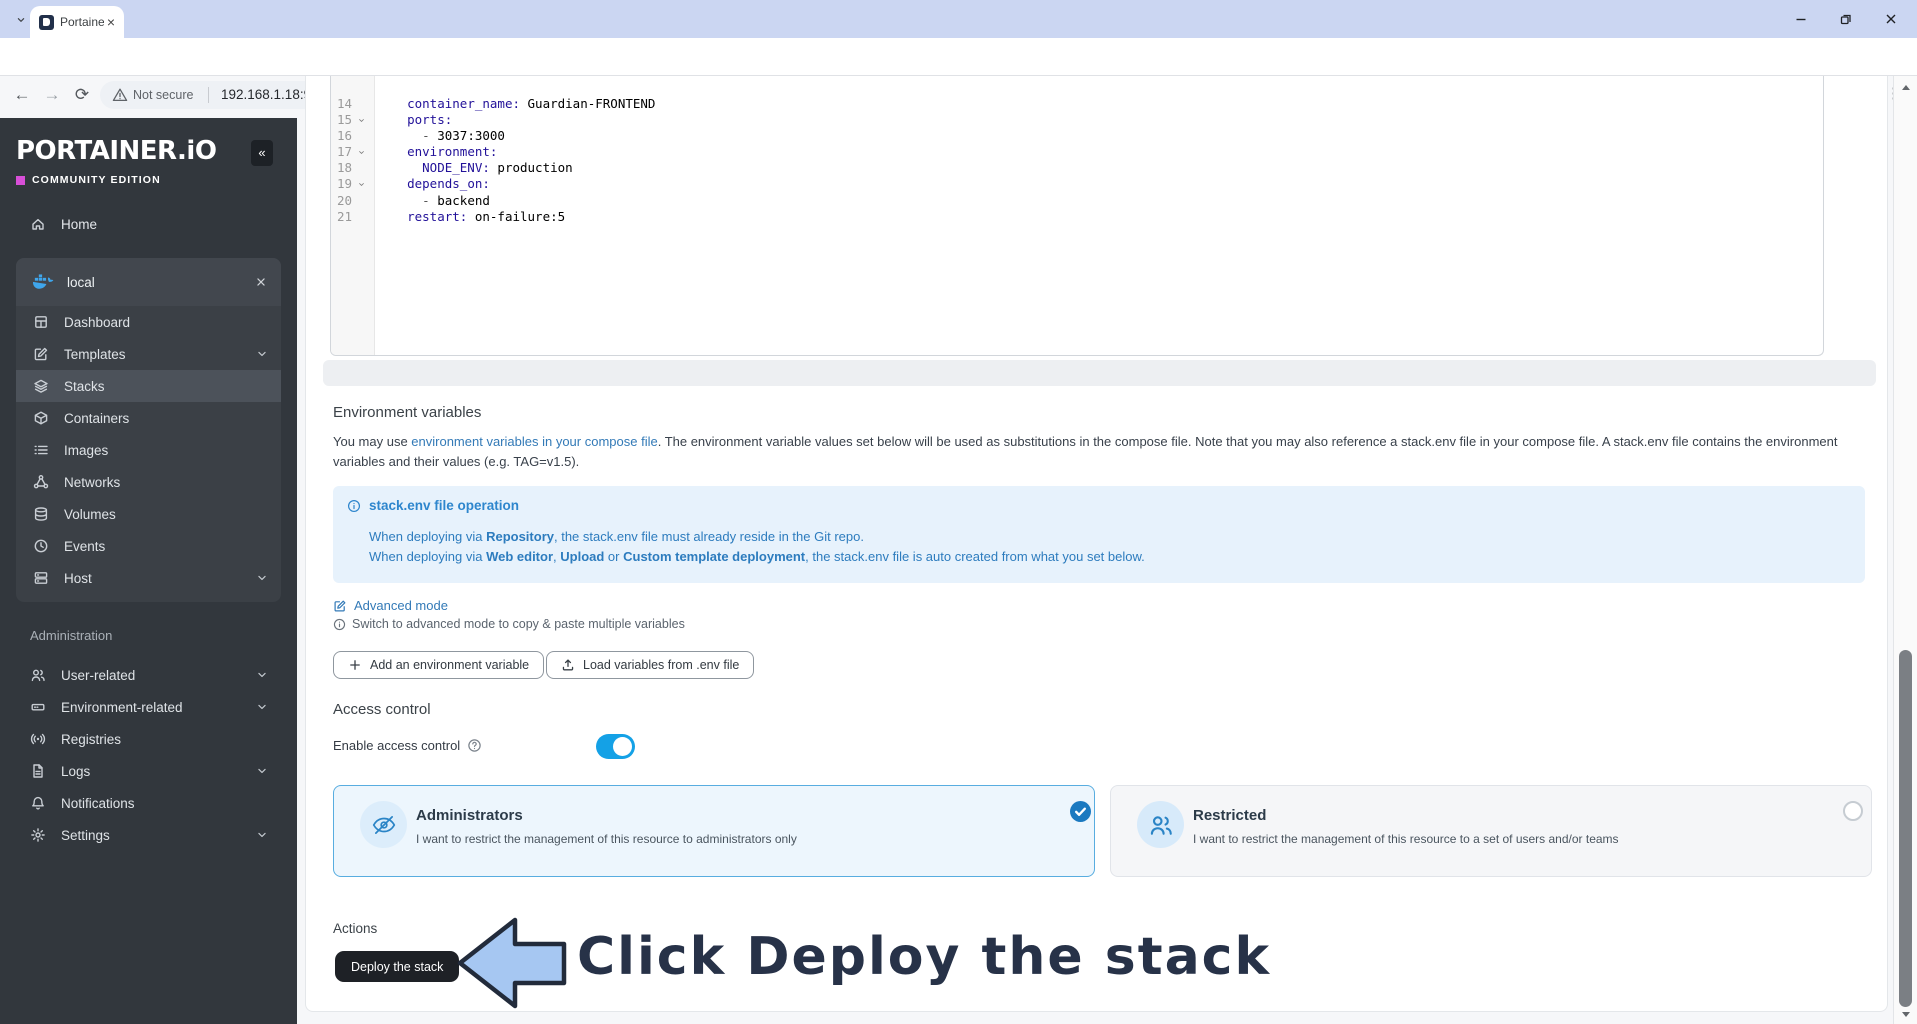  What do you see at coordinates (382, 709) in the screenshot?
I see `access-control-heading: Access control` at bounding box center [382, 709].